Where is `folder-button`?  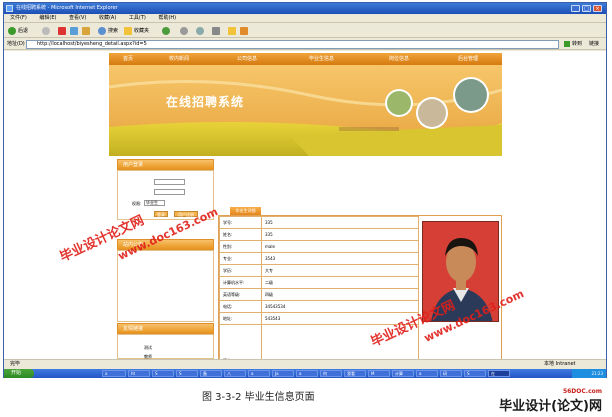 folder-button is located at coordinates (233, 31).